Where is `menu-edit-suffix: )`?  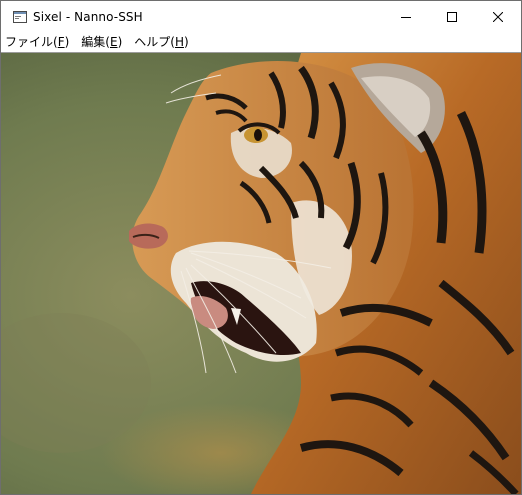
menu-edit-suffix: ) is located at coordinates (120, 42).